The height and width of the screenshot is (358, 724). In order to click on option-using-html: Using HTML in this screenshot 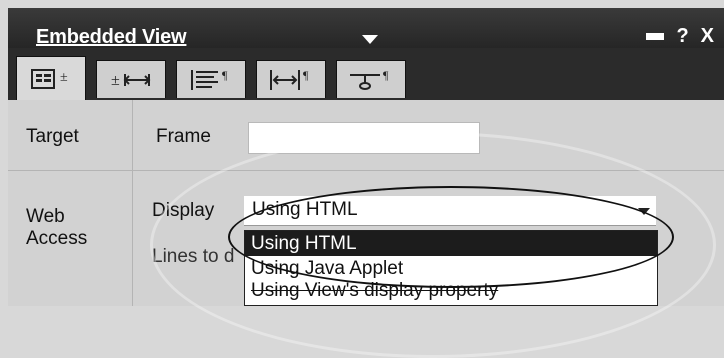, I will do `click(451, 243)`.